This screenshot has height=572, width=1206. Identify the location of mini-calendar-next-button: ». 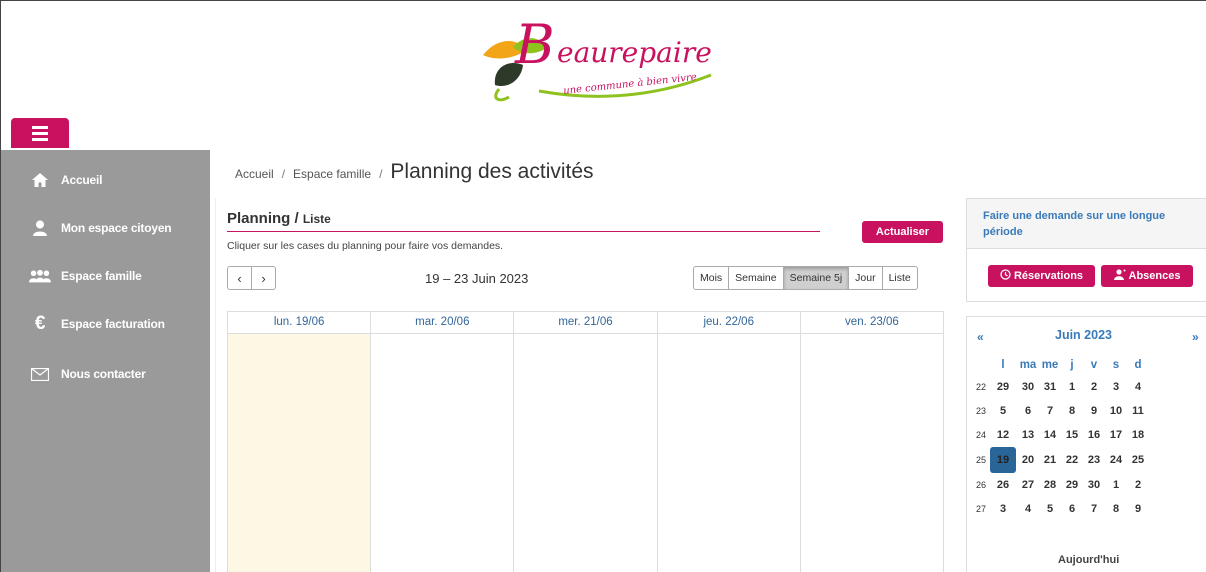
(1195, 337).